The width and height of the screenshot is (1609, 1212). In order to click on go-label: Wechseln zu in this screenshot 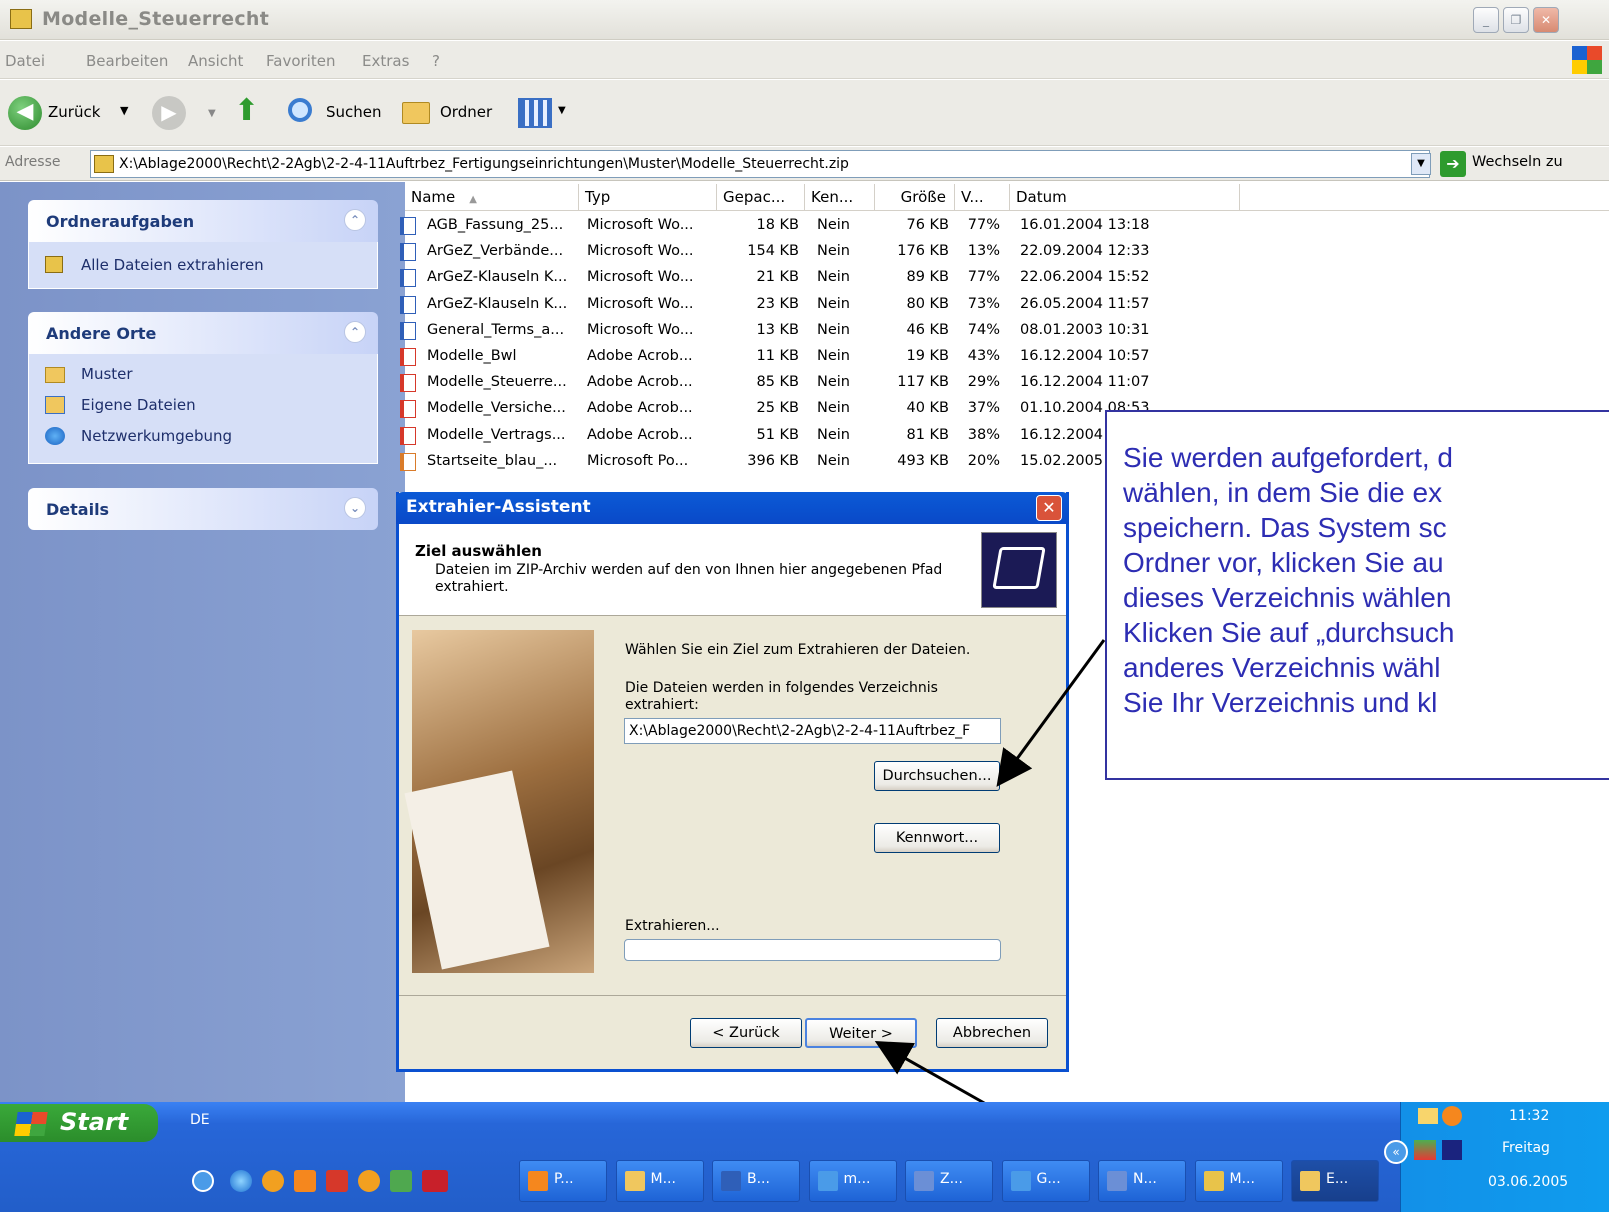, I will do `click(1517, 162)`.